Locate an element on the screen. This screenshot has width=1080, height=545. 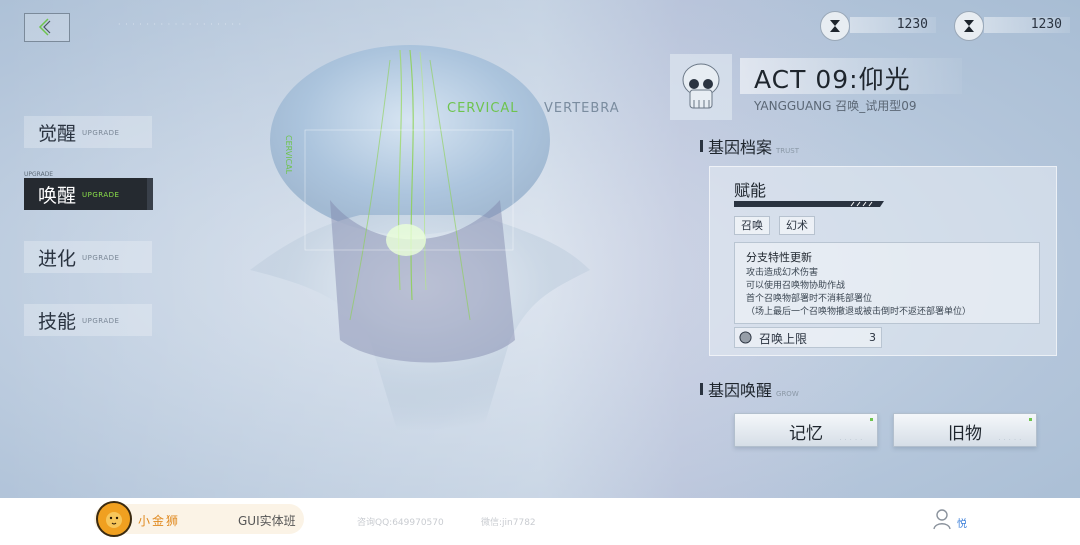
brand-class: GUI实体班 is located at coordinates (267, 521).